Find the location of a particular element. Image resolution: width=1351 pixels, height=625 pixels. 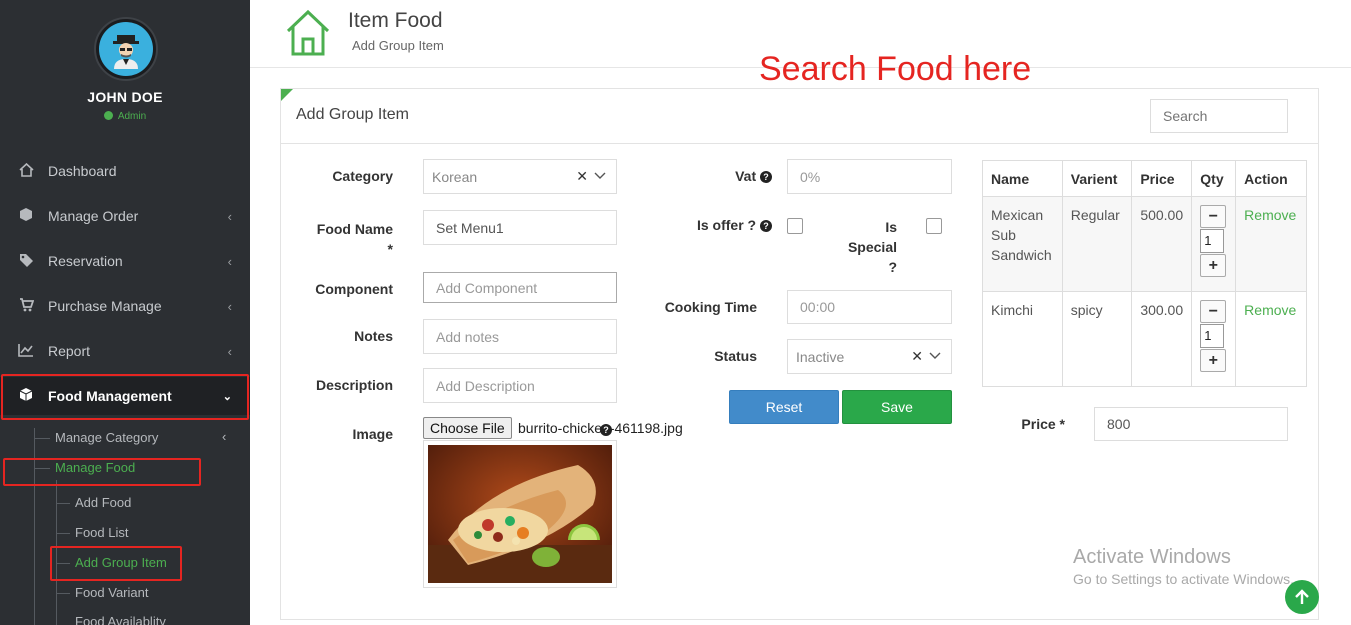

image-label: Image is located at coordinates (372, 434).